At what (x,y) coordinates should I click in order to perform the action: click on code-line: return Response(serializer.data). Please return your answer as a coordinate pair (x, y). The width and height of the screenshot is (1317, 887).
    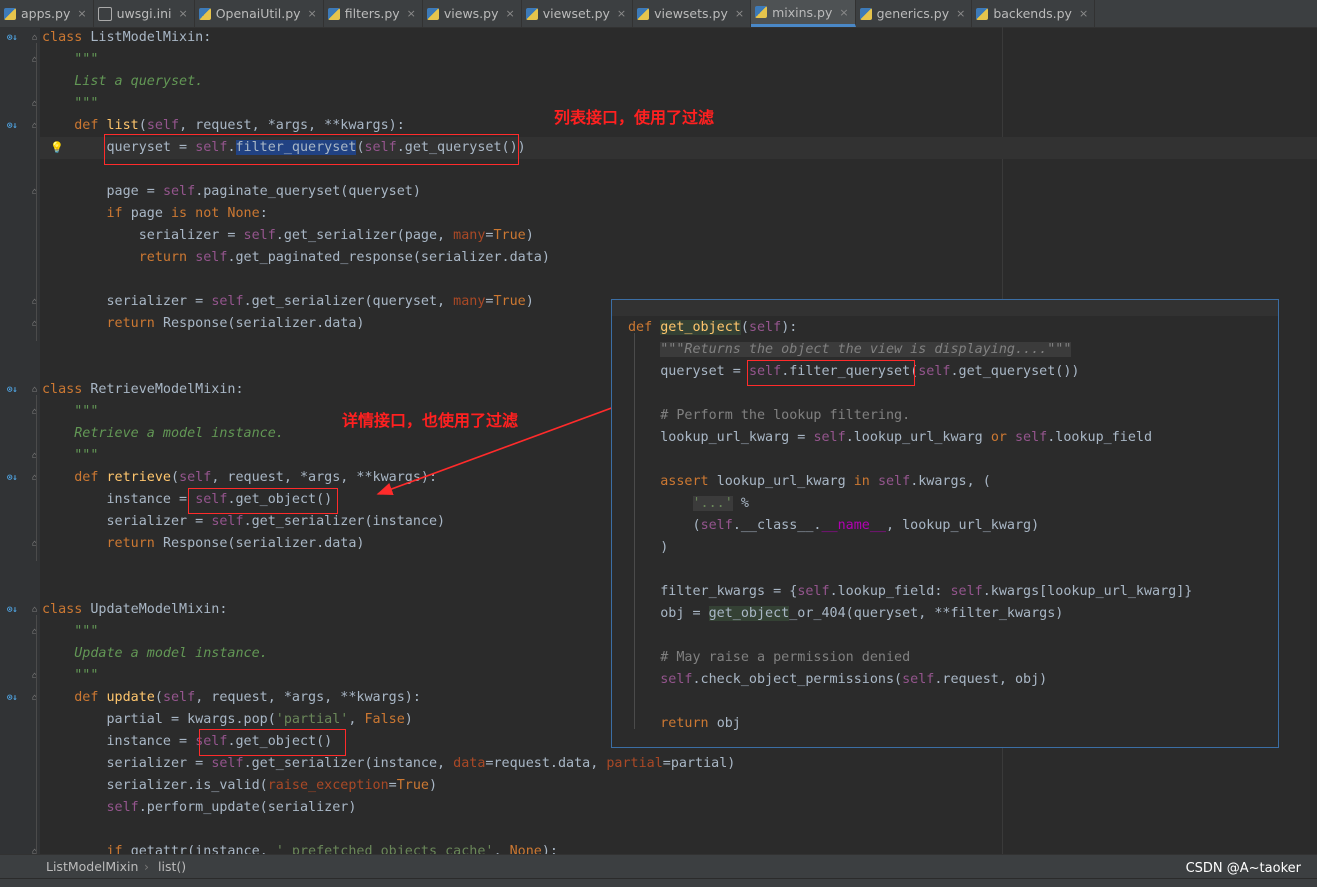
    Looking at the image, I should click on (235, 543).